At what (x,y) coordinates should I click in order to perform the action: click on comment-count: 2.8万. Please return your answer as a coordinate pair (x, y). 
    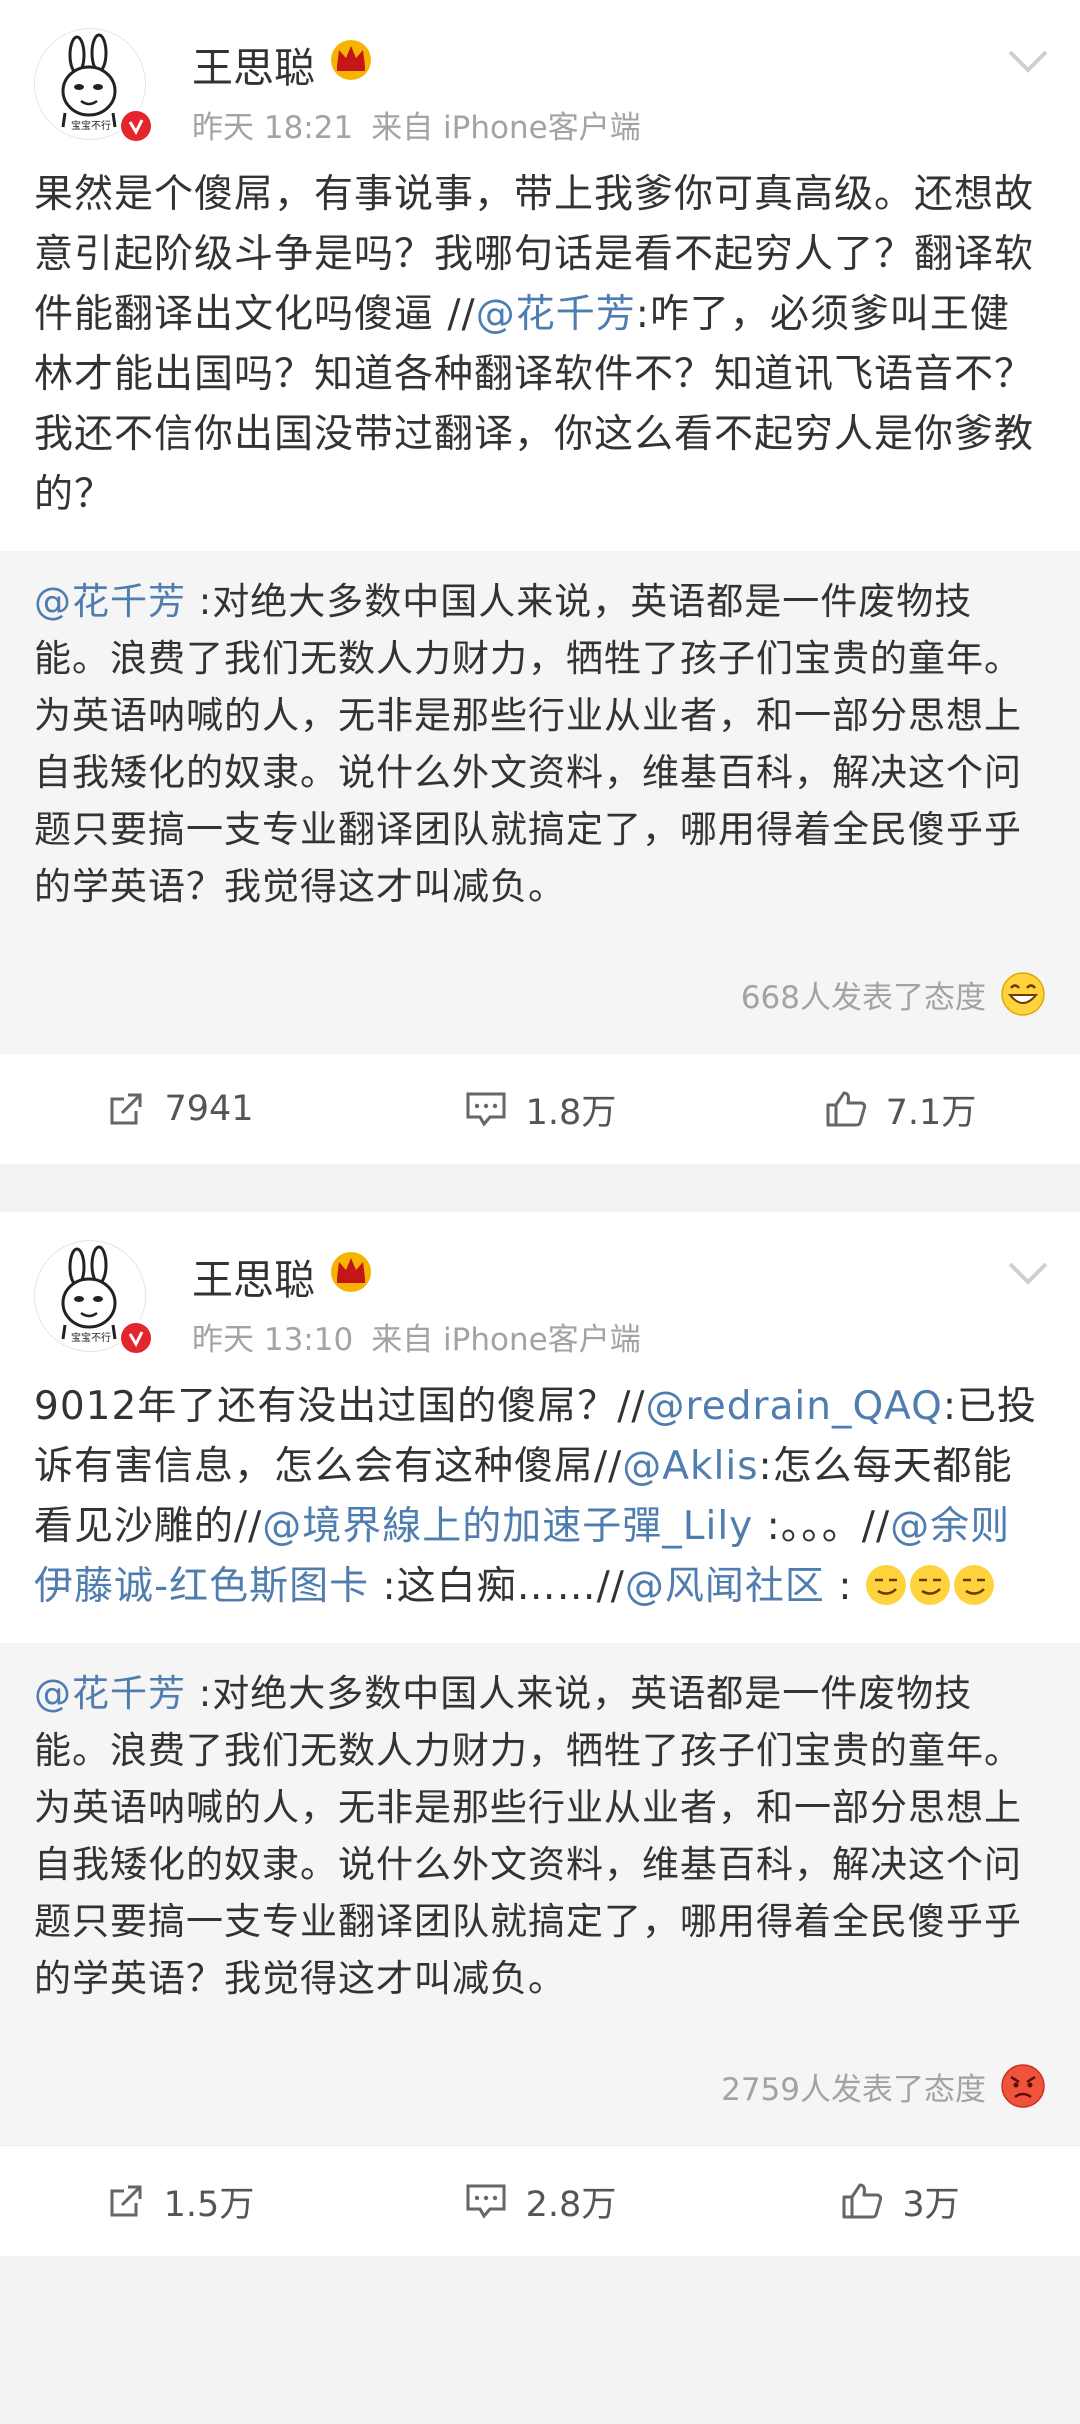
    Looking at the image, I should click on (571, 2204).